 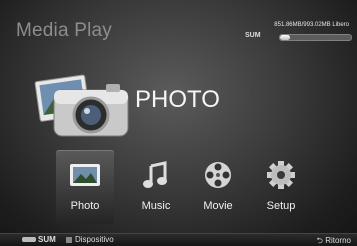 I want to click on music-note-icon, so click(x=155, y=174).